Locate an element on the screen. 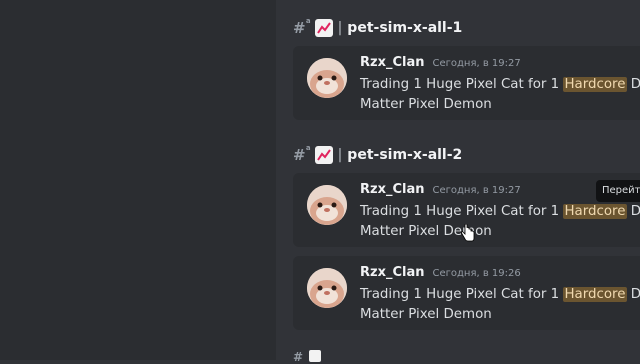 This screenshot has width=640, height=364. channel-header-2: # a | pet-sim-x-all-2 is located at coordinates (377, 155).